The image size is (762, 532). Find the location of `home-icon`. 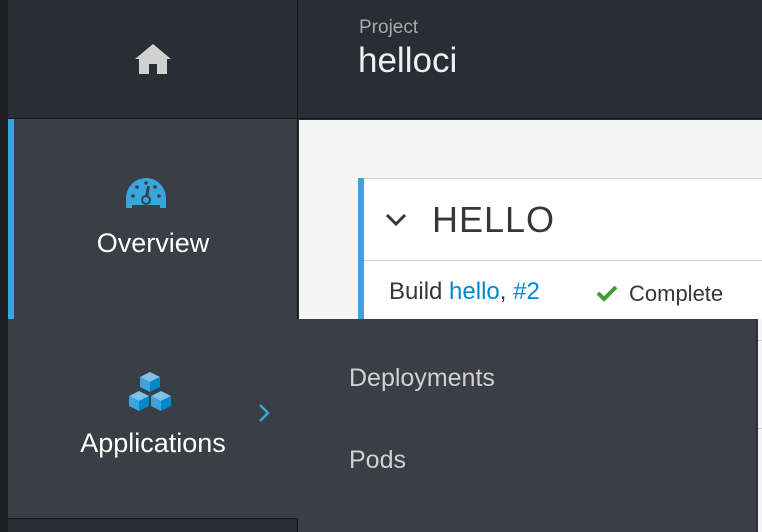

home-icon is located at coordinates (152, 59).